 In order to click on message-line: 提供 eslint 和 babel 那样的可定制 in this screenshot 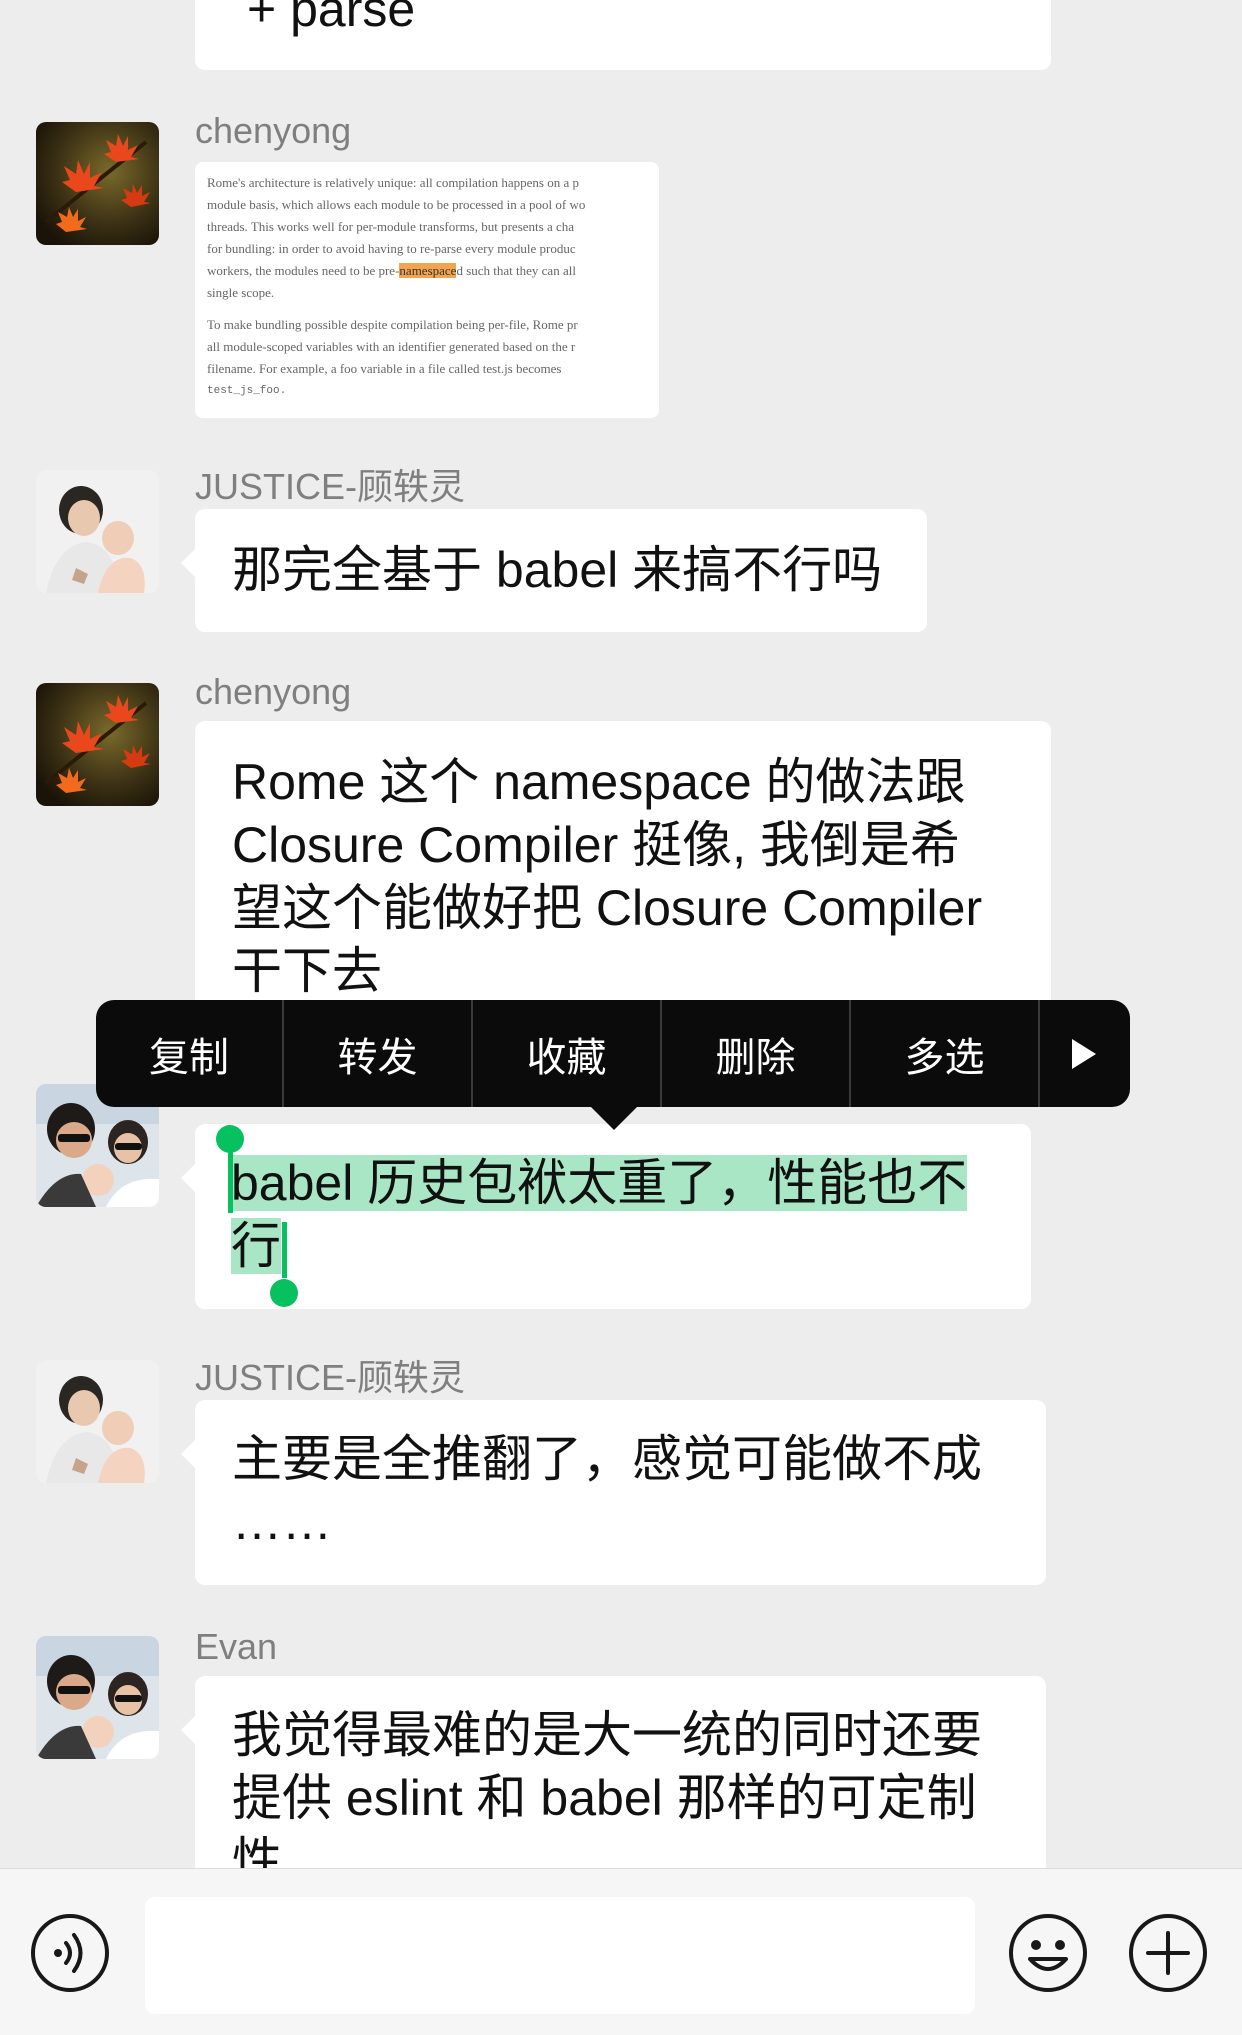, I will do `click(604, 1798)`.